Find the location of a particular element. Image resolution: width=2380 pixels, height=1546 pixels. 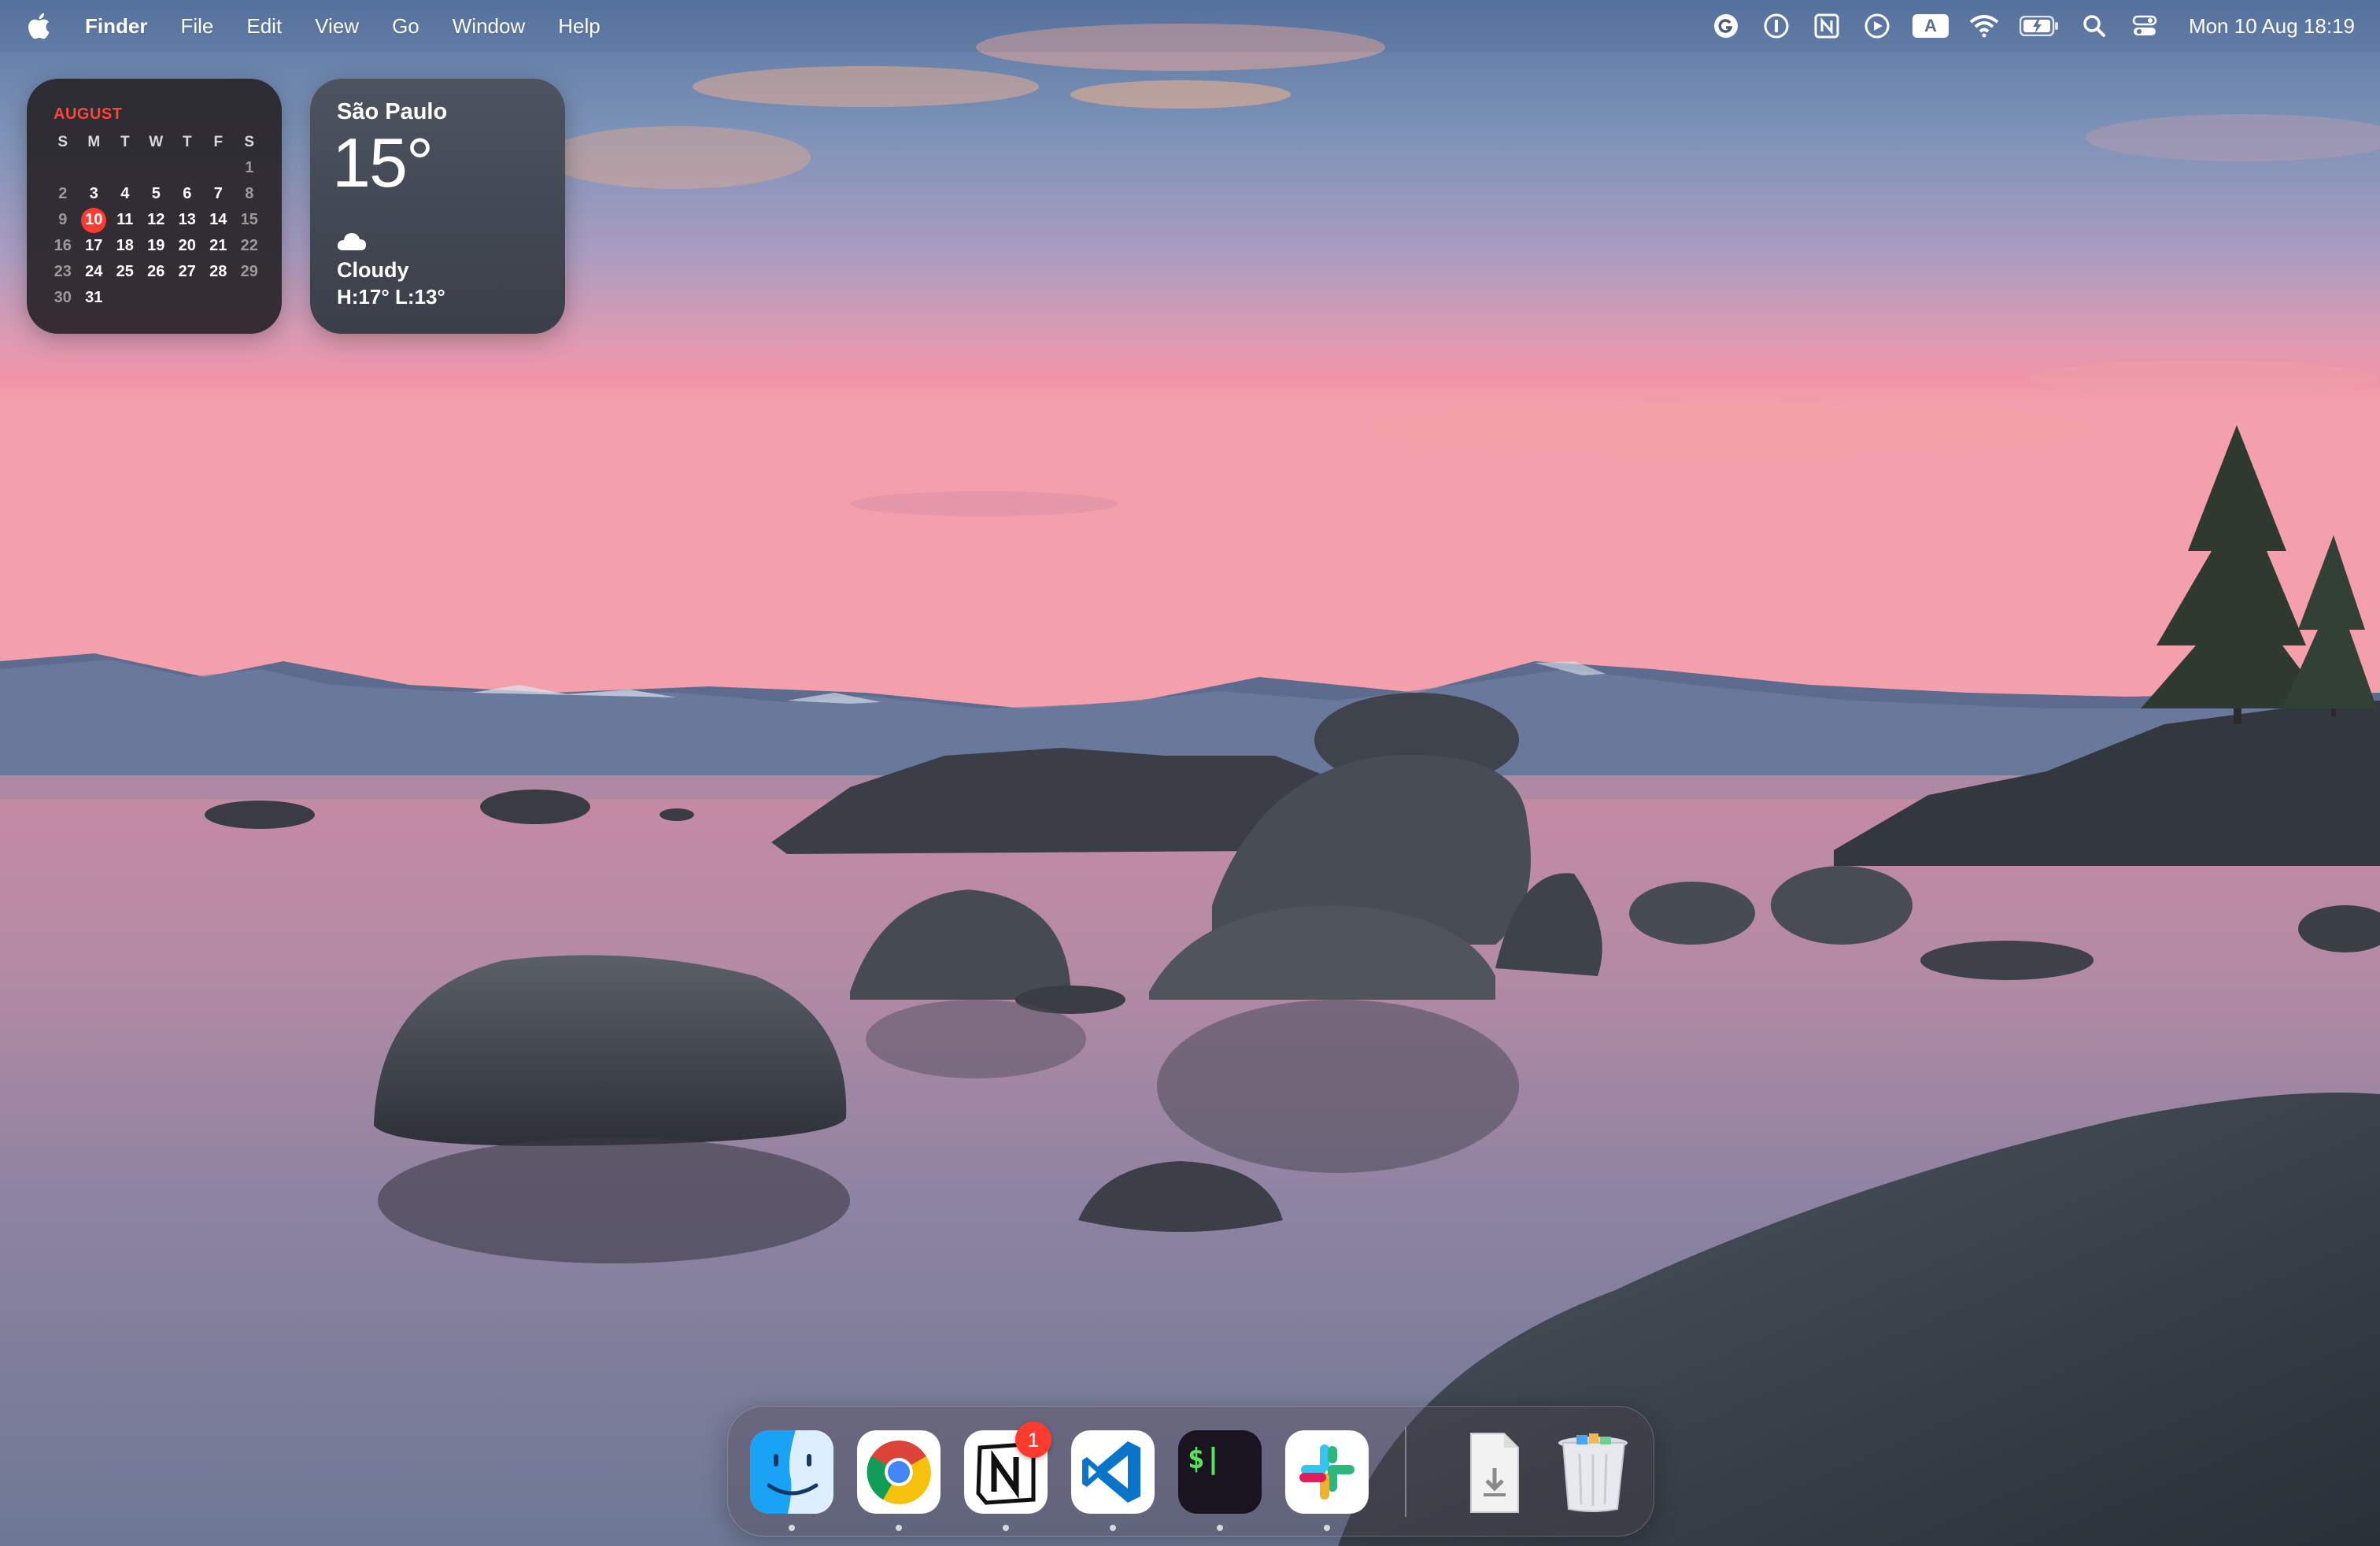

terminal-icon: $| is located at coordinates (1220, 1472).